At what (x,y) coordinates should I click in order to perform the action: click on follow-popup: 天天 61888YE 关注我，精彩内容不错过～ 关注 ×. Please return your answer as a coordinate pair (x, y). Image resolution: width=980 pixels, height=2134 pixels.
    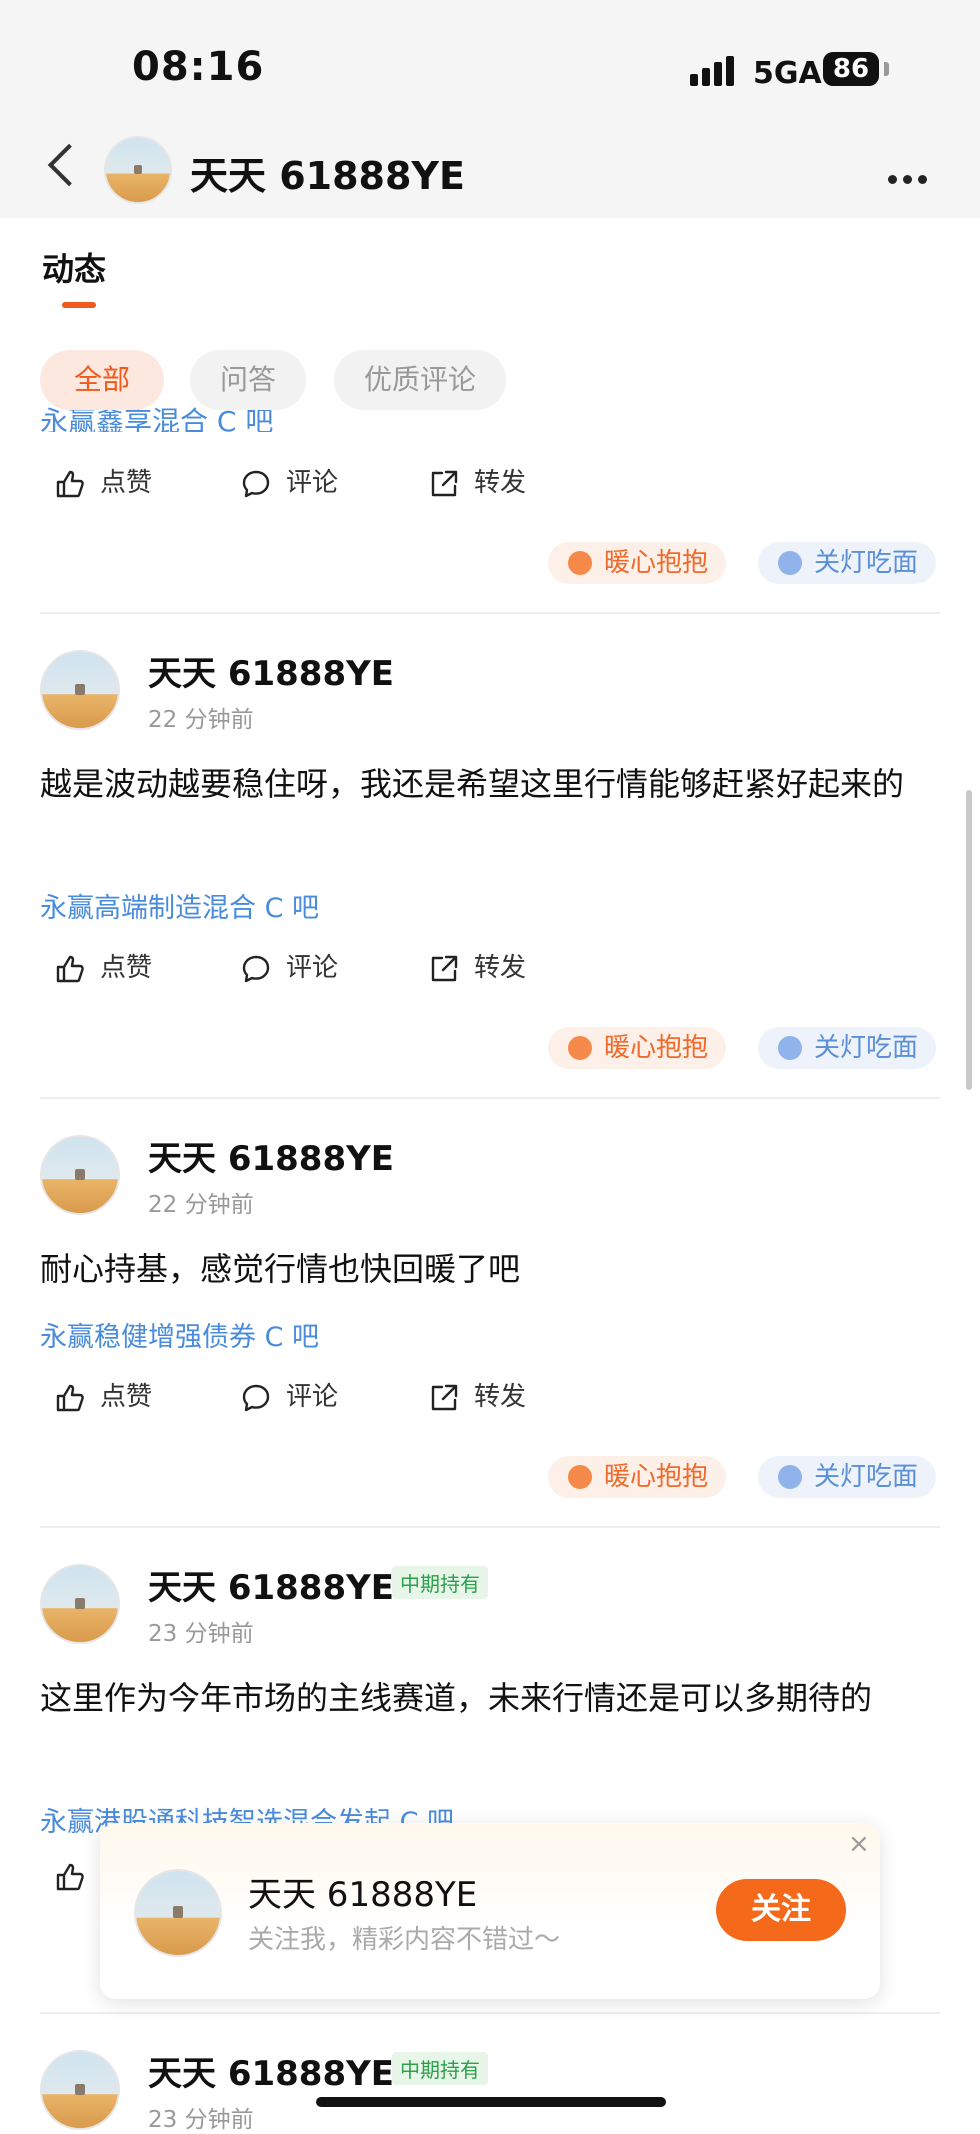
    Looking at the image, I should click on (490, 1911).